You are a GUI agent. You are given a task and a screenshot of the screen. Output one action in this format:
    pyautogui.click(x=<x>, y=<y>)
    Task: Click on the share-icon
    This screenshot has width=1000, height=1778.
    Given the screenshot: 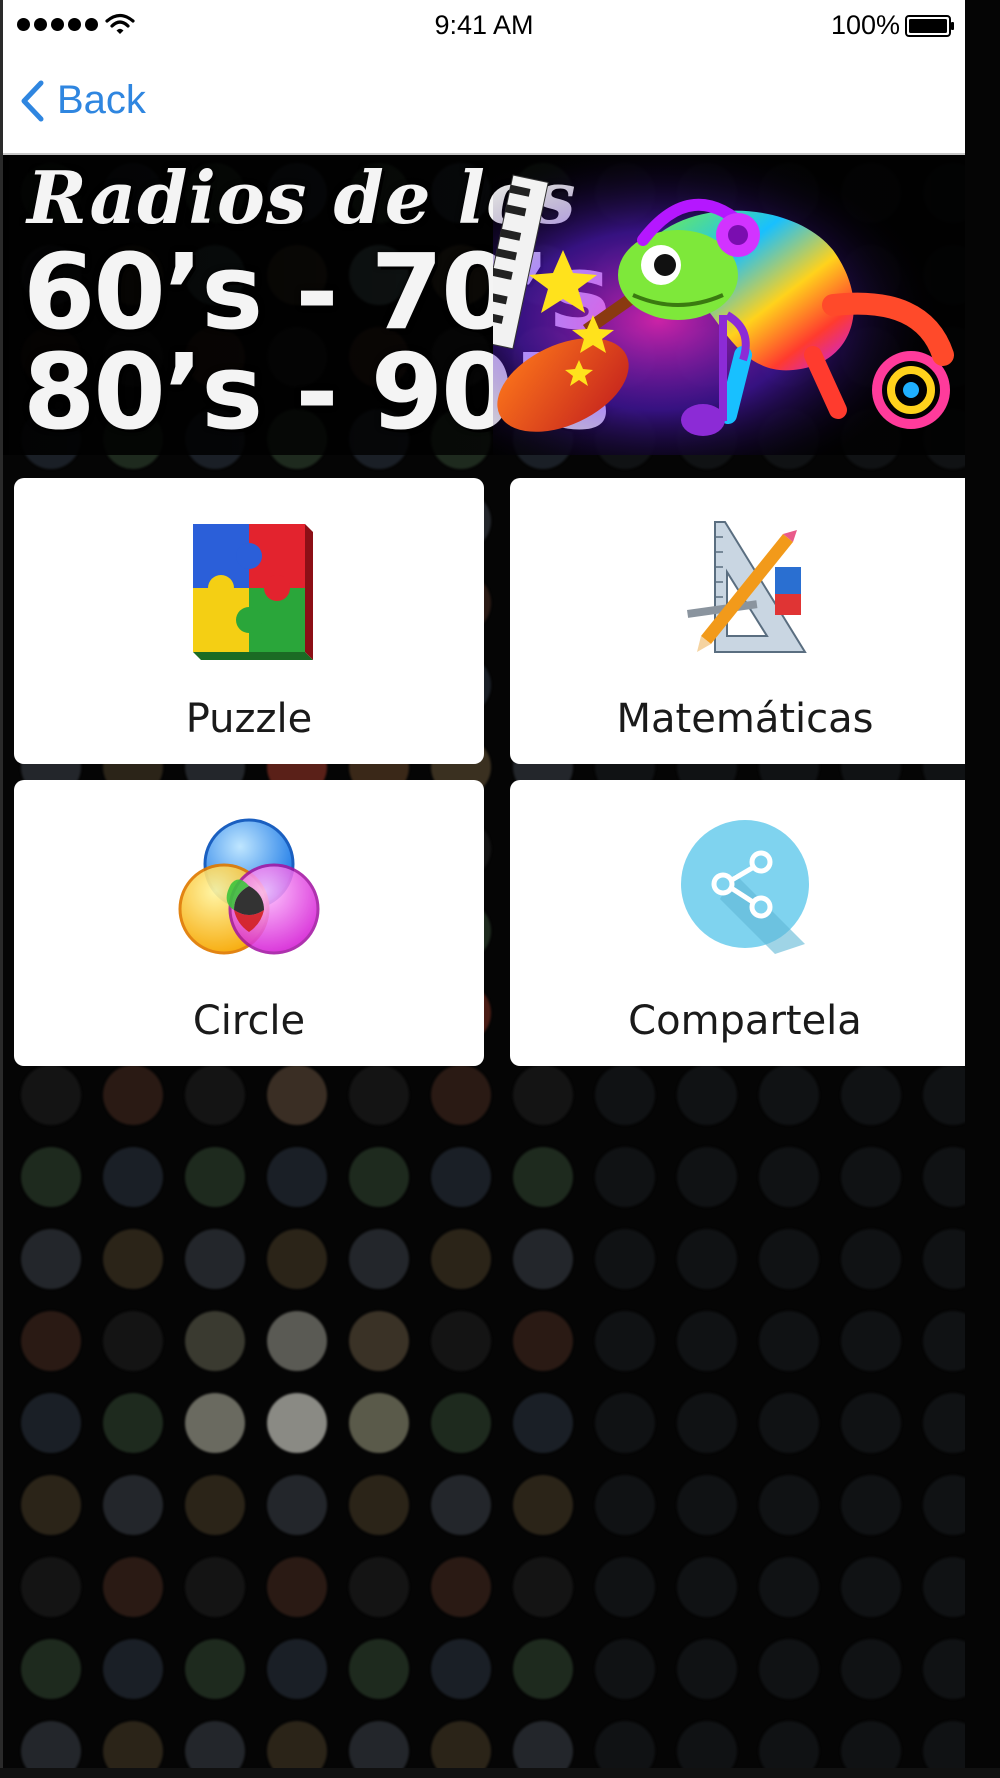 What is the action you would take?
    pyautogui.click(x=745, y=887)
    